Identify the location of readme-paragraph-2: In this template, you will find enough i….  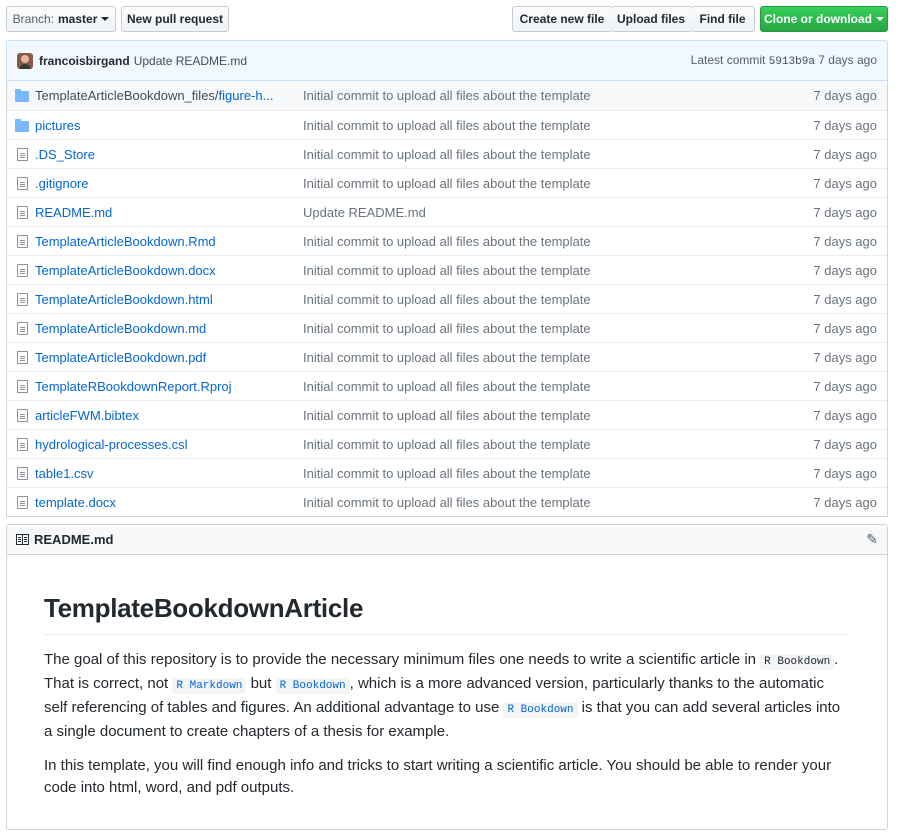
(438, 776).